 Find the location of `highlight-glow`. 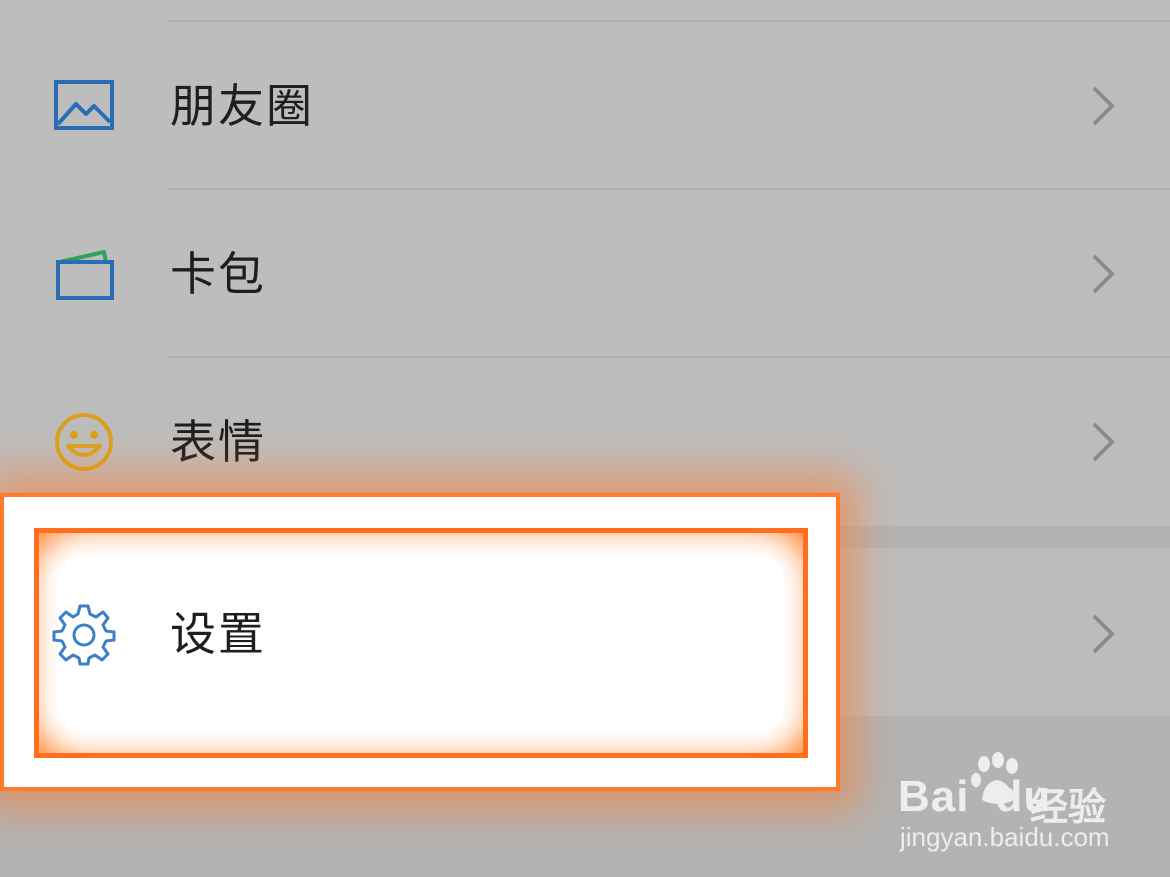

highlight-glow is located at coordinates (421, 644).